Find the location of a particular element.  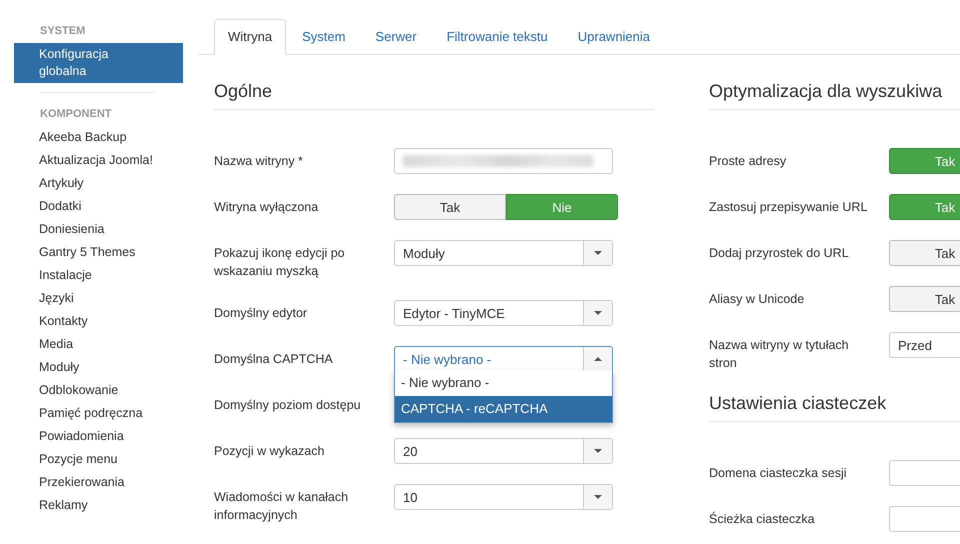

sidebar-item: Dodatki is located at coordinates (98, 206).